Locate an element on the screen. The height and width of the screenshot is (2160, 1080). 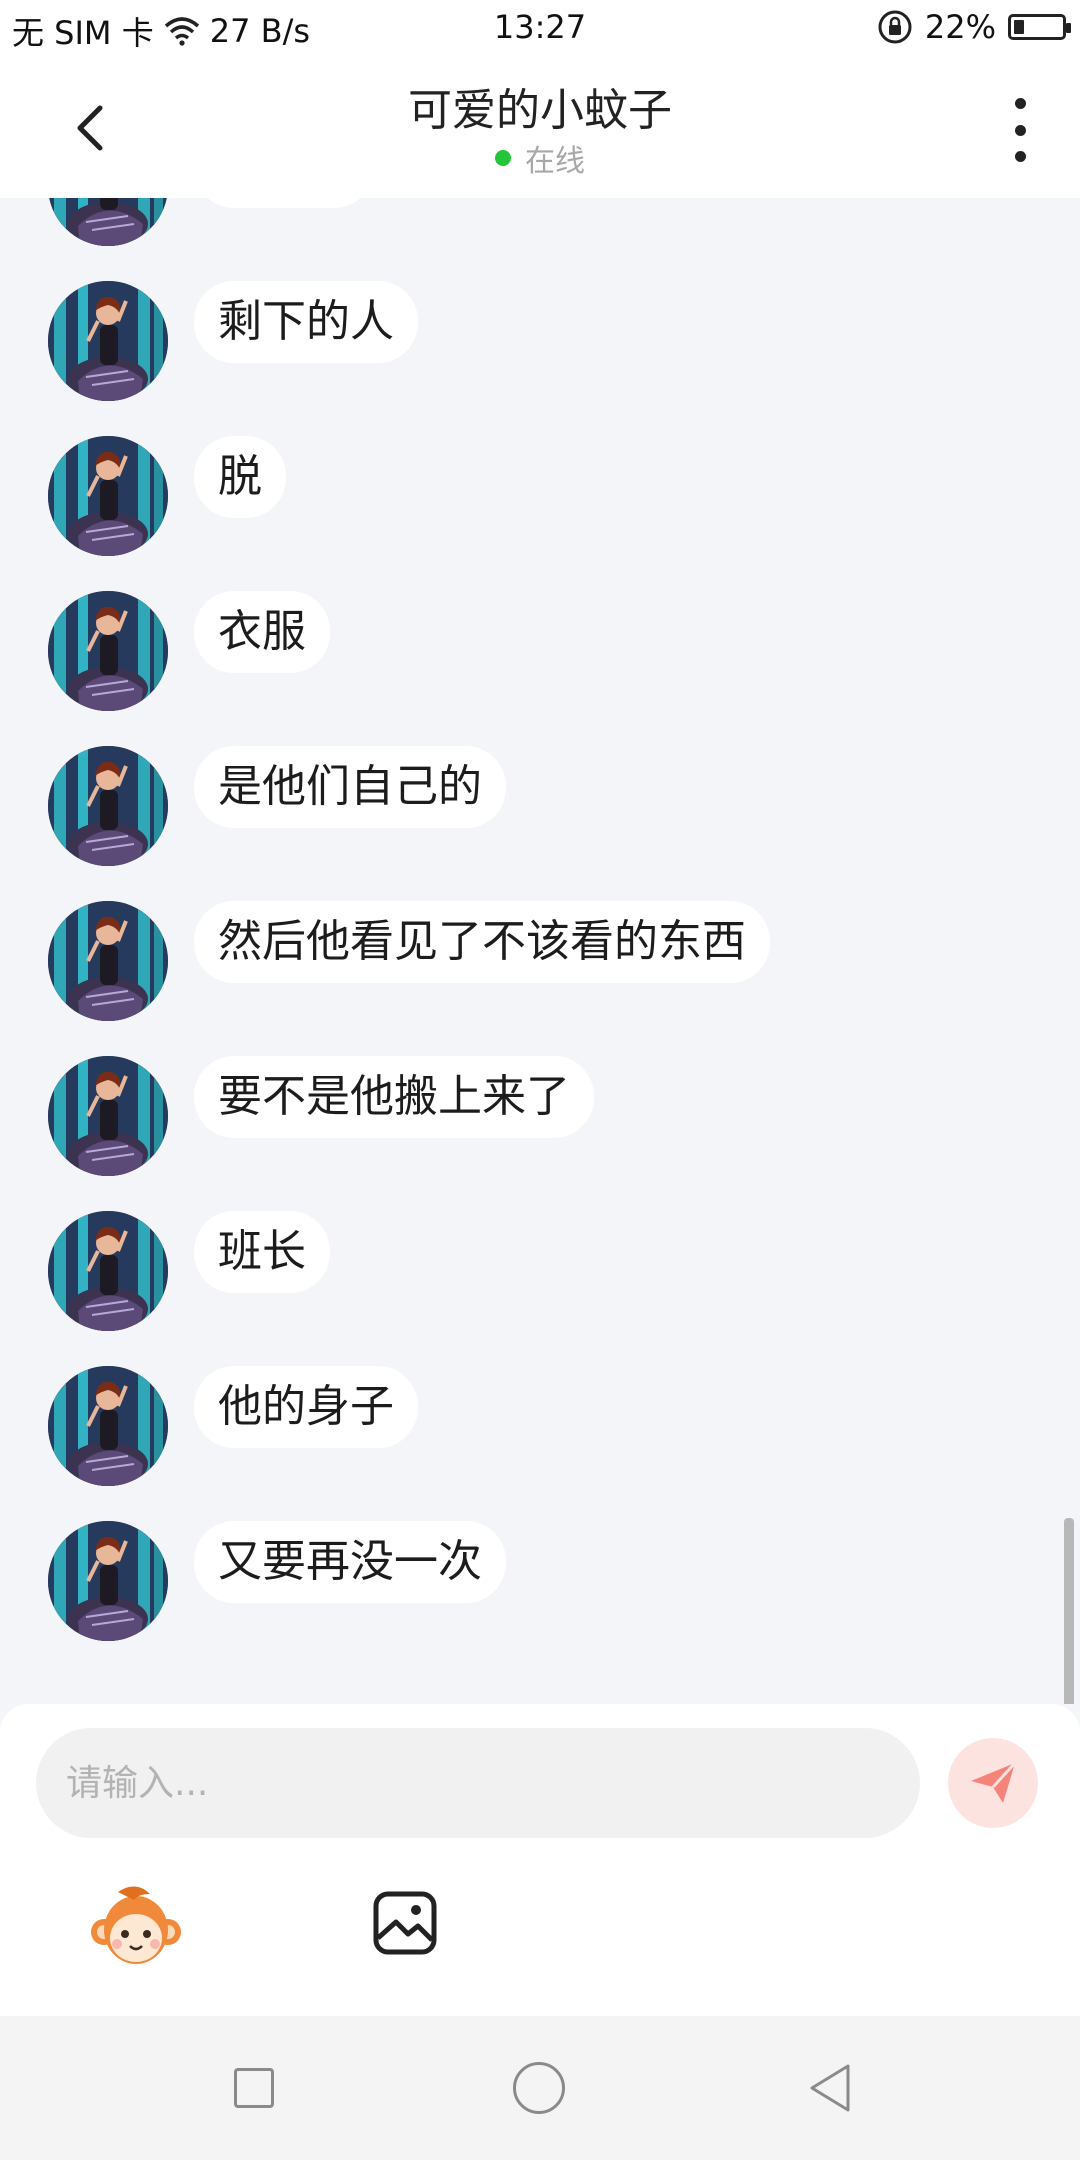
message-row: 剩下的人 is located at coordinates (233, 341).